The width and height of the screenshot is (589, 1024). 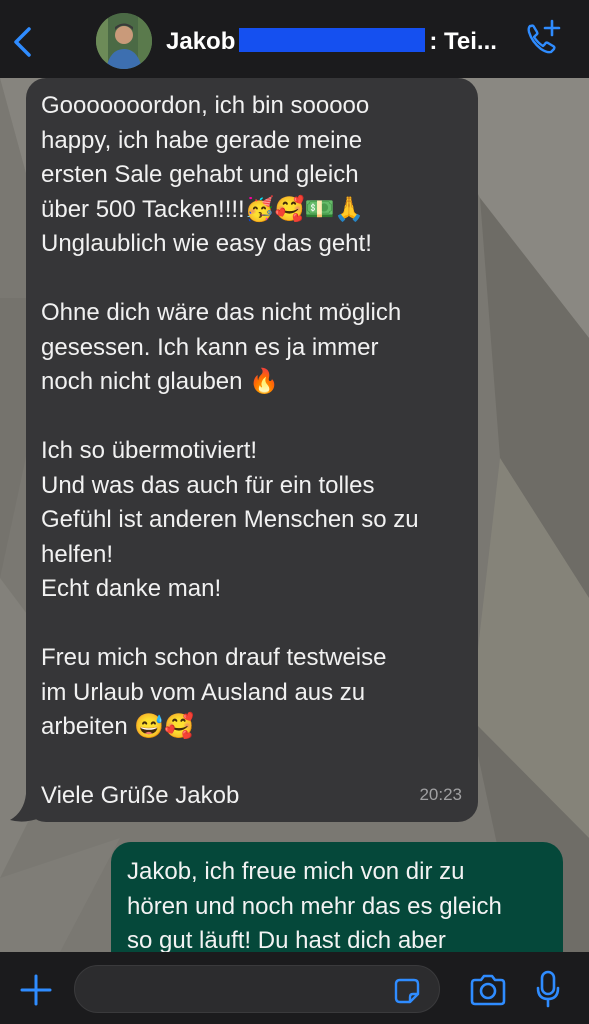 What do you see at coordinates (257, 989) in the screenshot?
I see `message-input` at bounding box center [257, 989].